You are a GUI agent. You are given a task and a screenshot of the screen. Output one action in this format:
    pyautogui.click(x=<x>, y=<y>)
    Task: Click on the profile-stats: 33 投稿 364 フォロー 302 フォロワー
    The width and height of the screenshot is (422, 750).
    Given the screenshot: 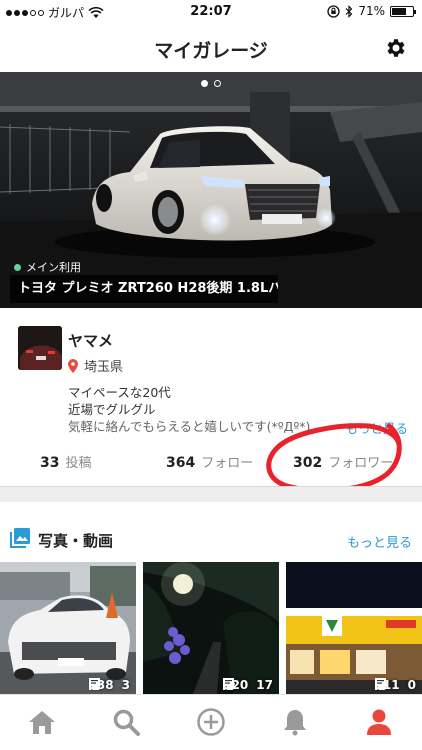 What is the action you would take?
    pyautogui.click(x=211, y=463)
    